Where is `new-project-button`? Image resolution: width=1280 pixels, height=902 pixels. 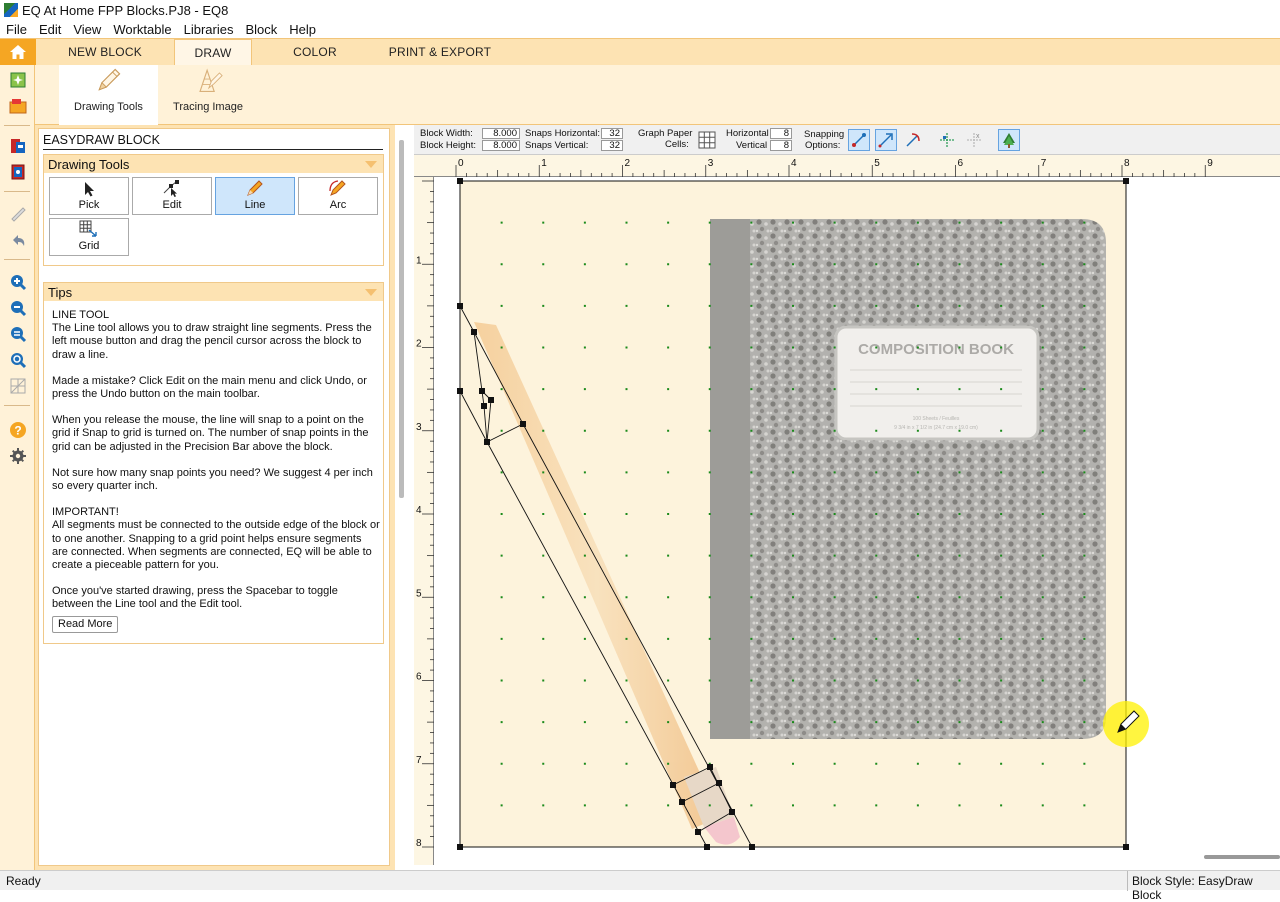
new-project-button is located at coordinates (18, 80).